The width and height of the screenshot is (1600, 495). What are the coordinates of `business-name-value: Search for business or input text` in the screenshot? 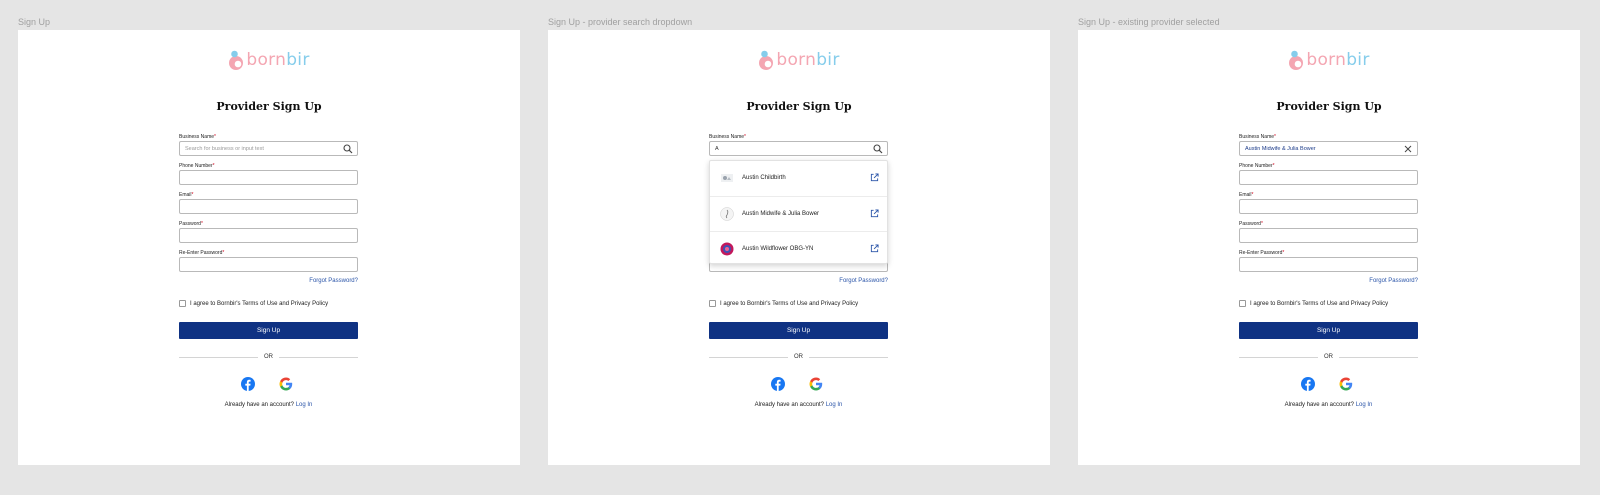 It's located at (224, 148).